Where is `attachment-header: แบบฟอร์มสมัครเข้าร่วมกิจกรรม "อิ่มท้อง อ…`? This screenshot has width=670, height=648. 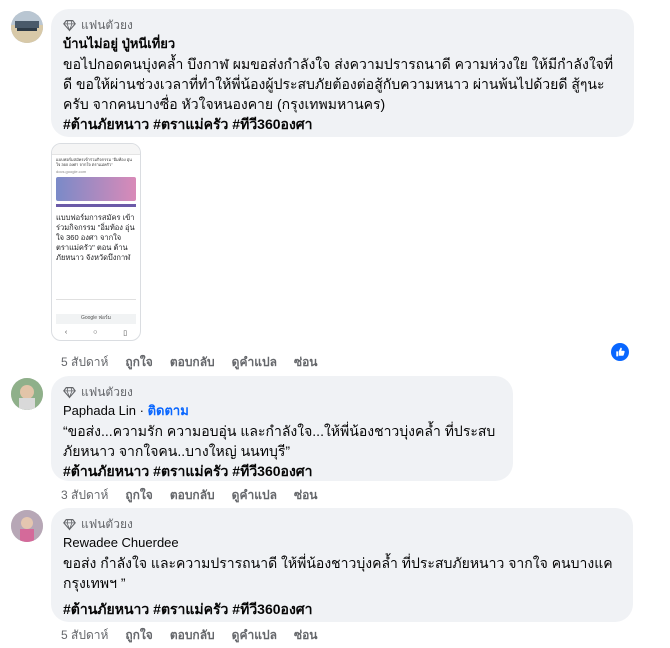
attachment-header: แบบฟอร์มสมัครเข้าร่วมกิจกรรม "อิ่มท้อง อ… is located at coordinates (94, 162).